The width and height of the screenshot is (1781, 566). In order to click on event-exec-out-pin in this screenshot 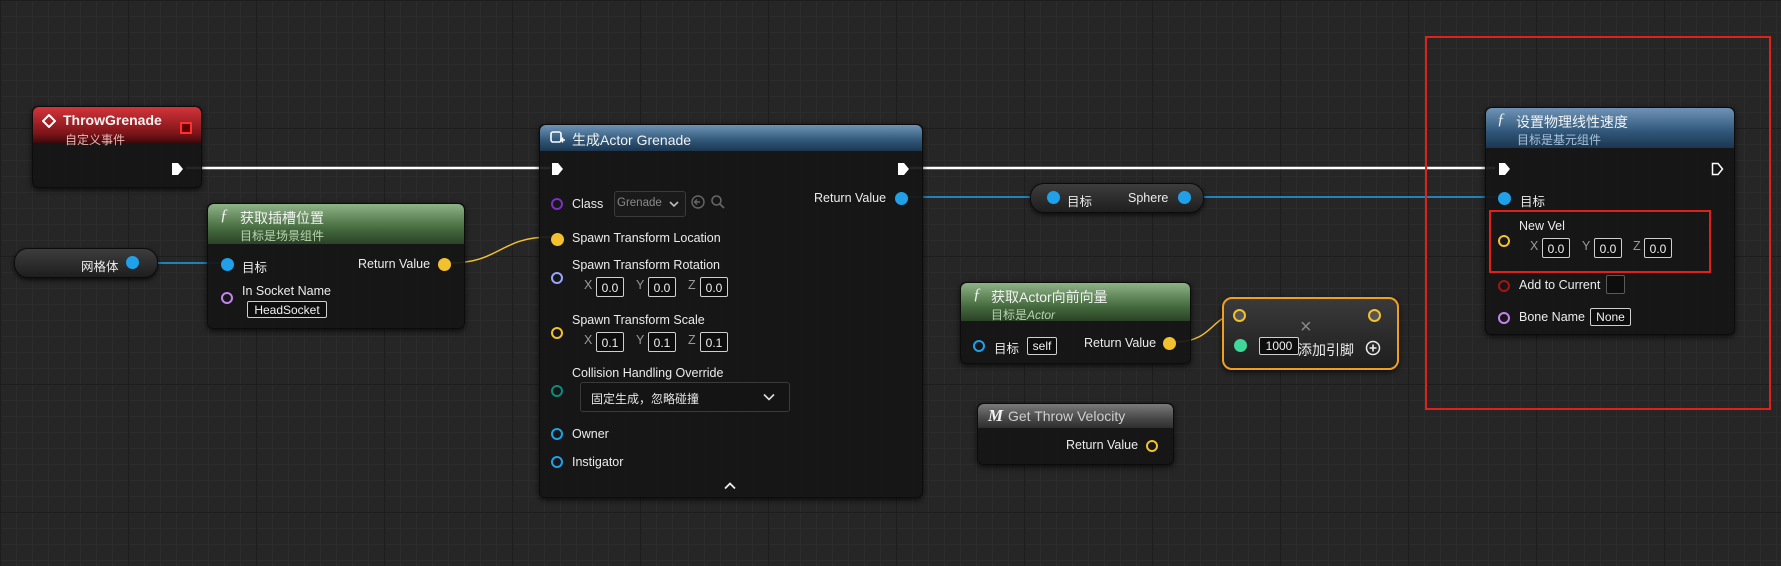, I will do `click(177, 169)`.